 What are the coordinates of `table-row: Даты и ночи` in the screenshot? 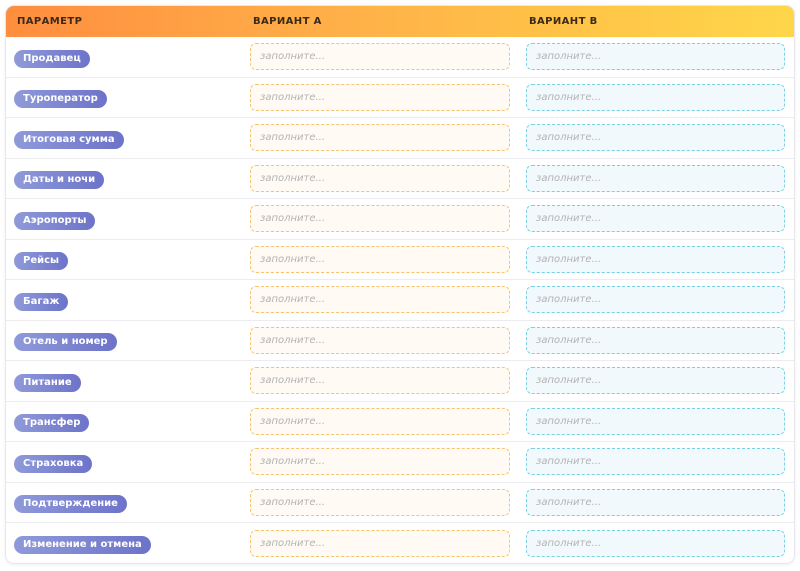 It's located at (400, 179).